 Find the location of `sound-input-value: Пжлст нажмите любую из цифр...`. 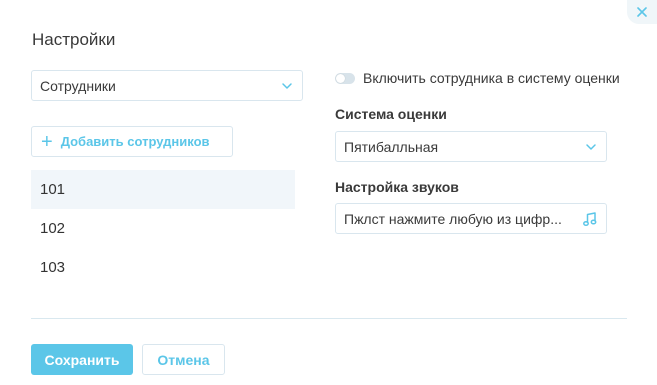

sound-input-value: Пжлст нажмите любую из цифр... is located at coordinates (453, 218).